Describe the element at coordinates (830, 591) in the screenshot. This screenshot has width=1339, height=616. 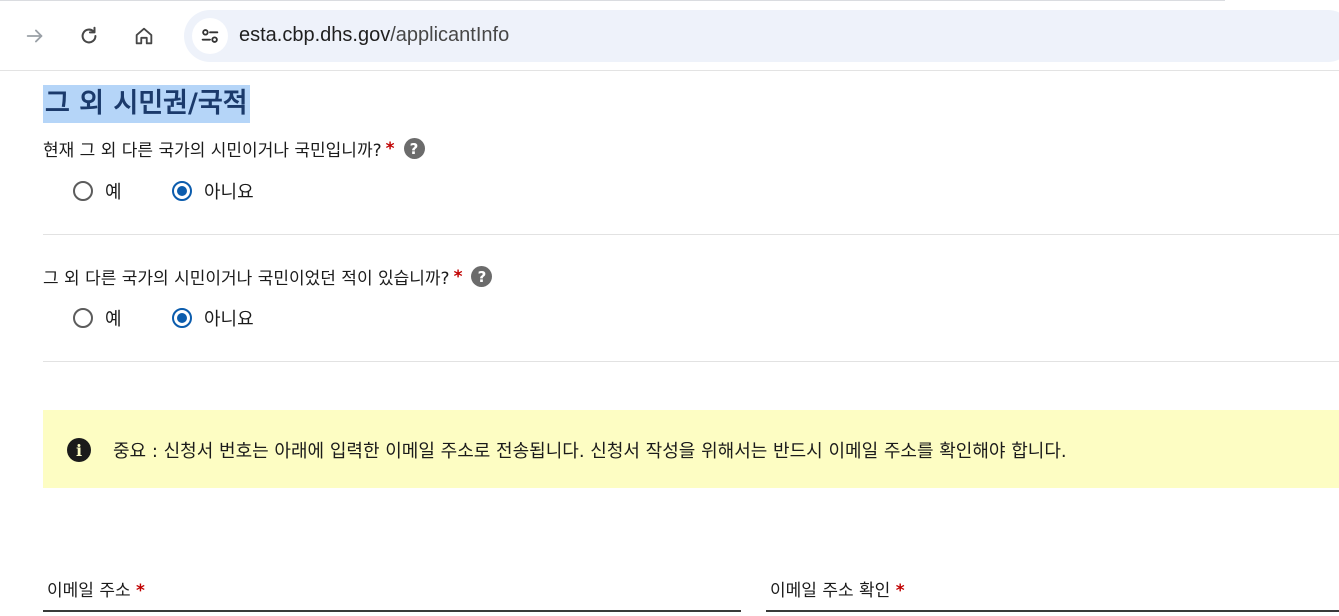
I see `email-confirm-label-text: 이메일 주소 확인` at that location.